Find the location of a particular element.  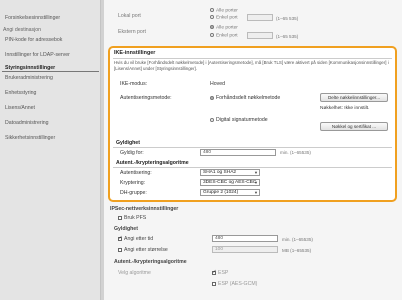

esp-checkbox: ESP is located at coordinates (220, 272).